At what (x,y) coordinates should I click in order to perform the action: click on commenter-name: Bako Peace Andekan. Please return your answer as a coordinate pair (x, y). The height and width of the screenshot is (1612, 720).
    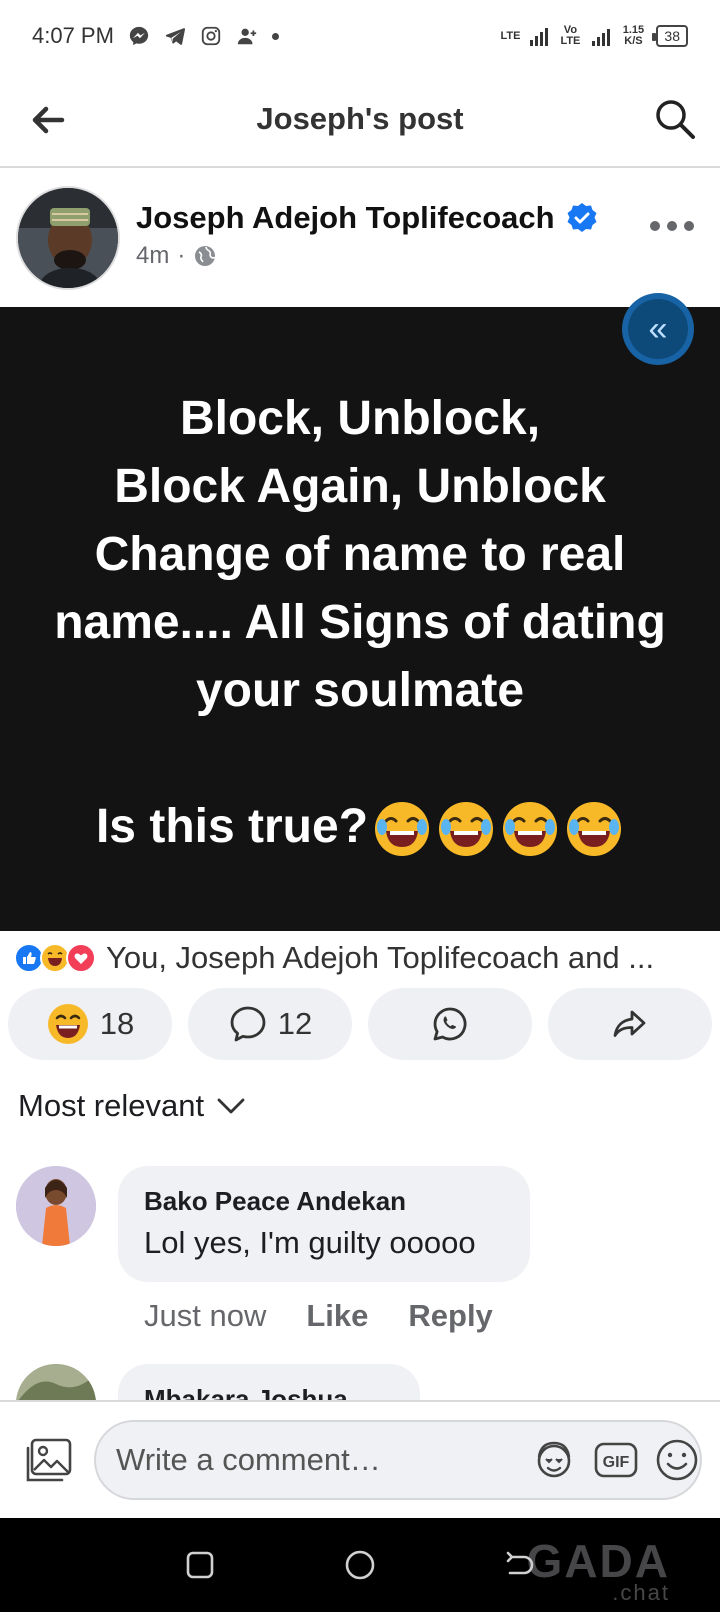
    Looking at the image, I should click on (324, 1201).